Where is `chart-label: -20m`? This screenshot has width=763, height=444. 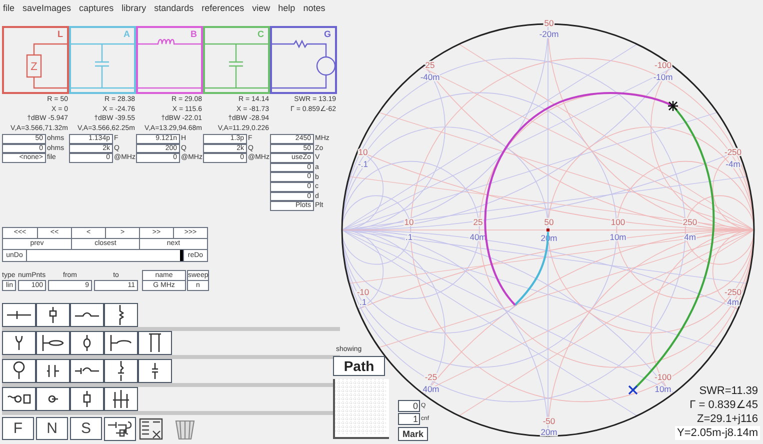 chart-label: -20m is located at coordinates (549, 34).